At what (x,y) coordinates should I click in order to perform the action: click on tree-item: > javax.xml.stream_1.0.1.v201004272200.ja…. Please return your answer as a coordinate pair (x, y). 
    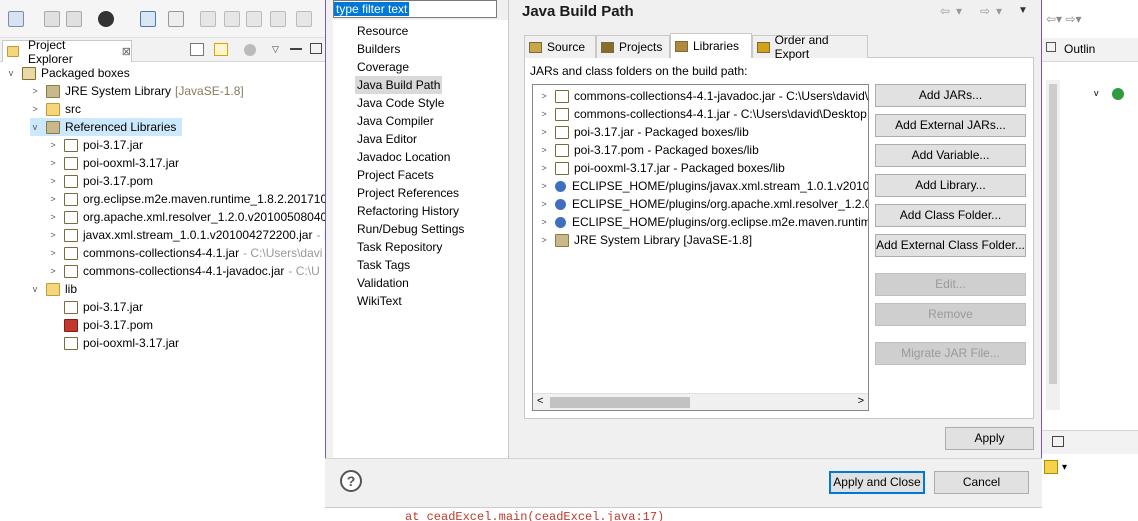
    Looking at the image, I should click on (194, 235).